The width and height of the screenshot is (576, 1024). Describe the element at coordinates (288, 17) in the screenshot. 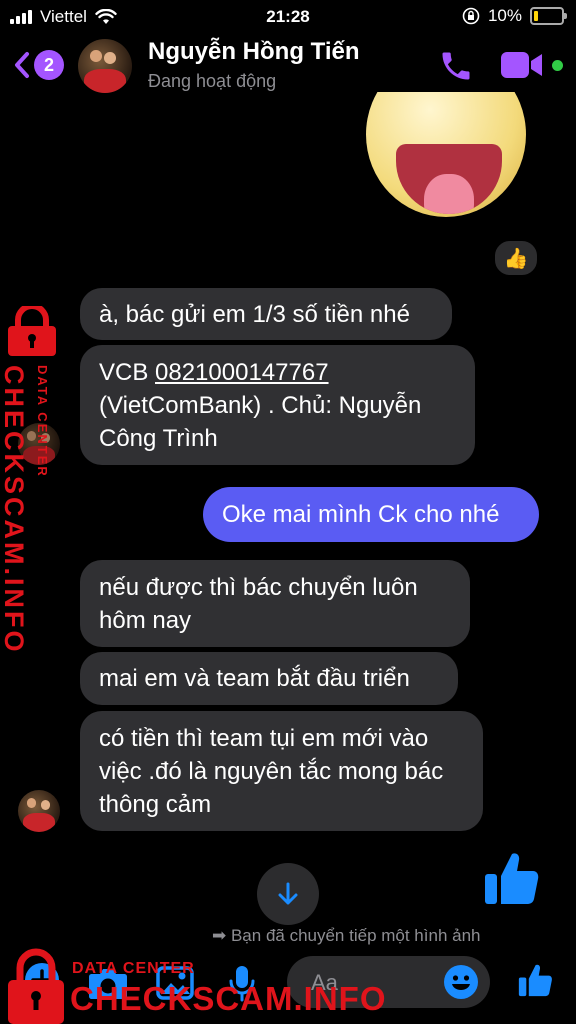

I see `status-bar: Viettel 21:28 10%` at that location.